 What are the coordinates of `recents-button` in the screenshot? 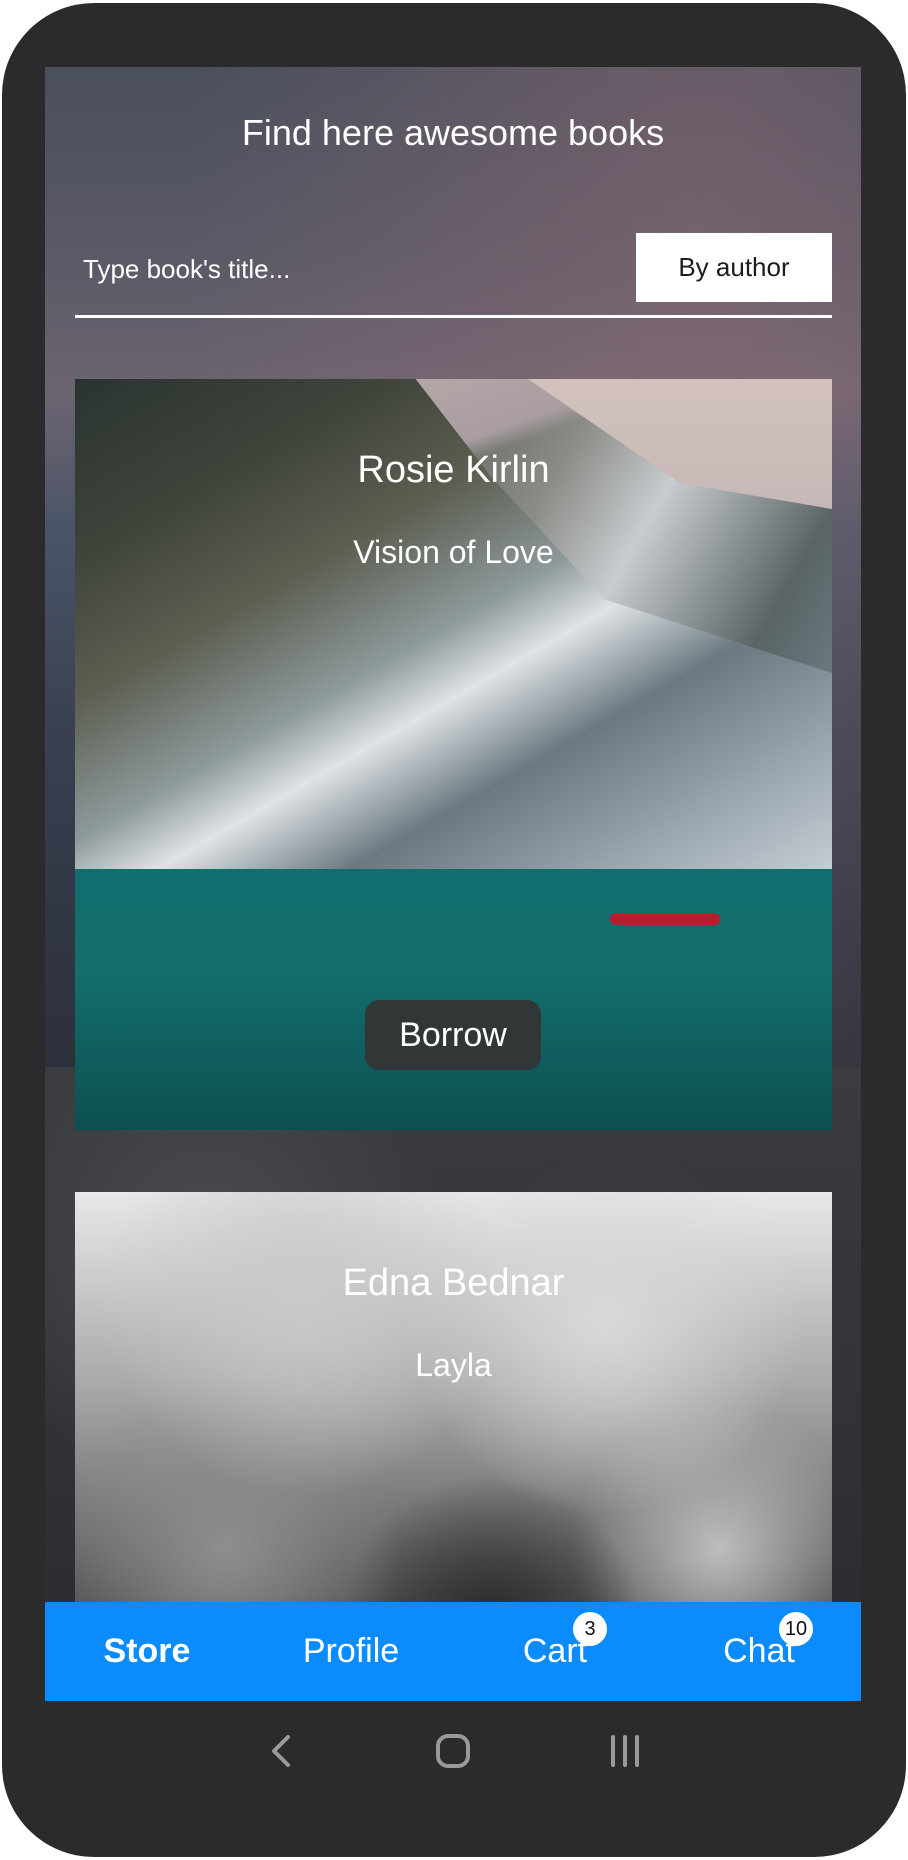 It's located at (625, 1751).